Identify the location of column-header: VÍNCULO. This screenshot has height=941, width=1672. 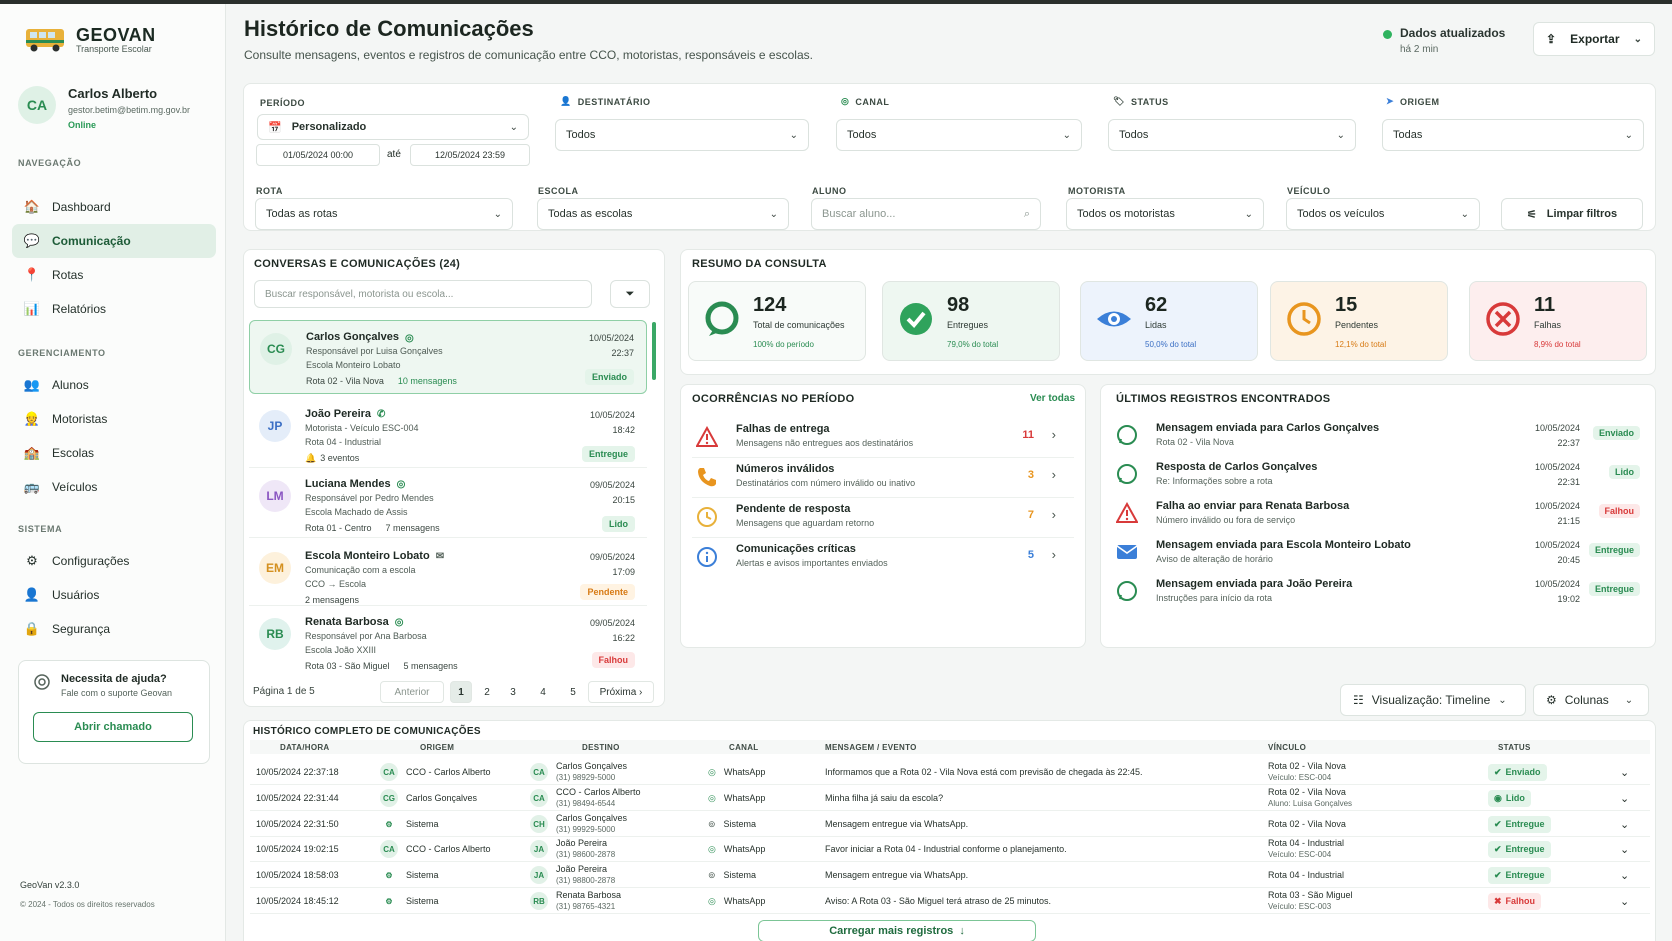
(1287, 747).